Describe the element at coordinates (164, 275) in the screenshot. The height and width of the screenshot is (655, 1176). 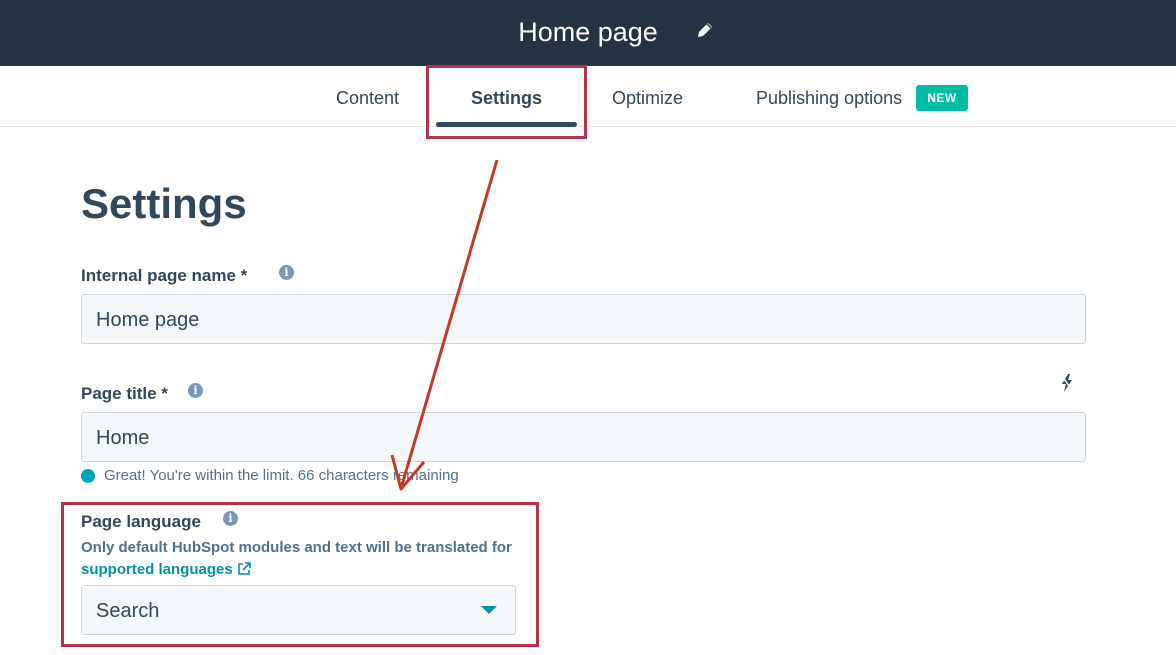
I see `internal-page-name-label: Internal page name *` at that location.